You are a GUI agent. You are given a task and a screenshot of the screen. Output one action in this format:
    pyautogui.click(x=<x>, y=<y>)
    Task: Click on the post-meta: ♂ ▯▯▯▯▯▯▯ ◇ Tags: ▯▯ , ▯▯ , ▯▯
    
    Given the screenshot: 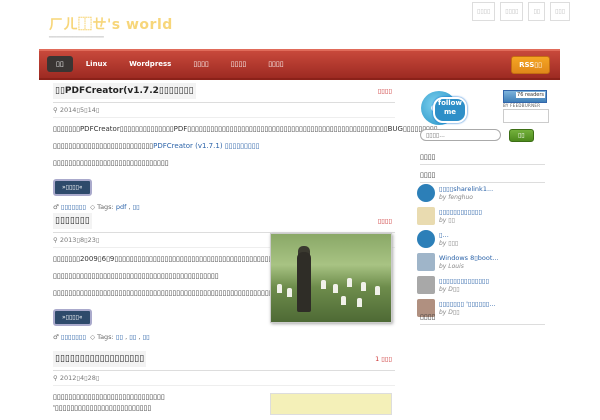 What is the action you would take?
    pyautogui.click(x=101, y=337)
    